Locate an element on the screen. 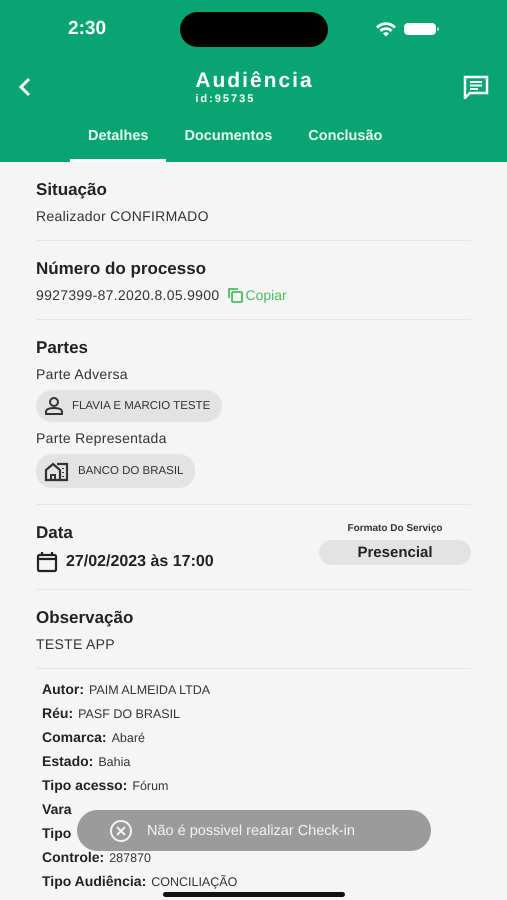 The height and width of the screenshot is (900, 507). tab: Conclusão is located at coordinates (345, 137).